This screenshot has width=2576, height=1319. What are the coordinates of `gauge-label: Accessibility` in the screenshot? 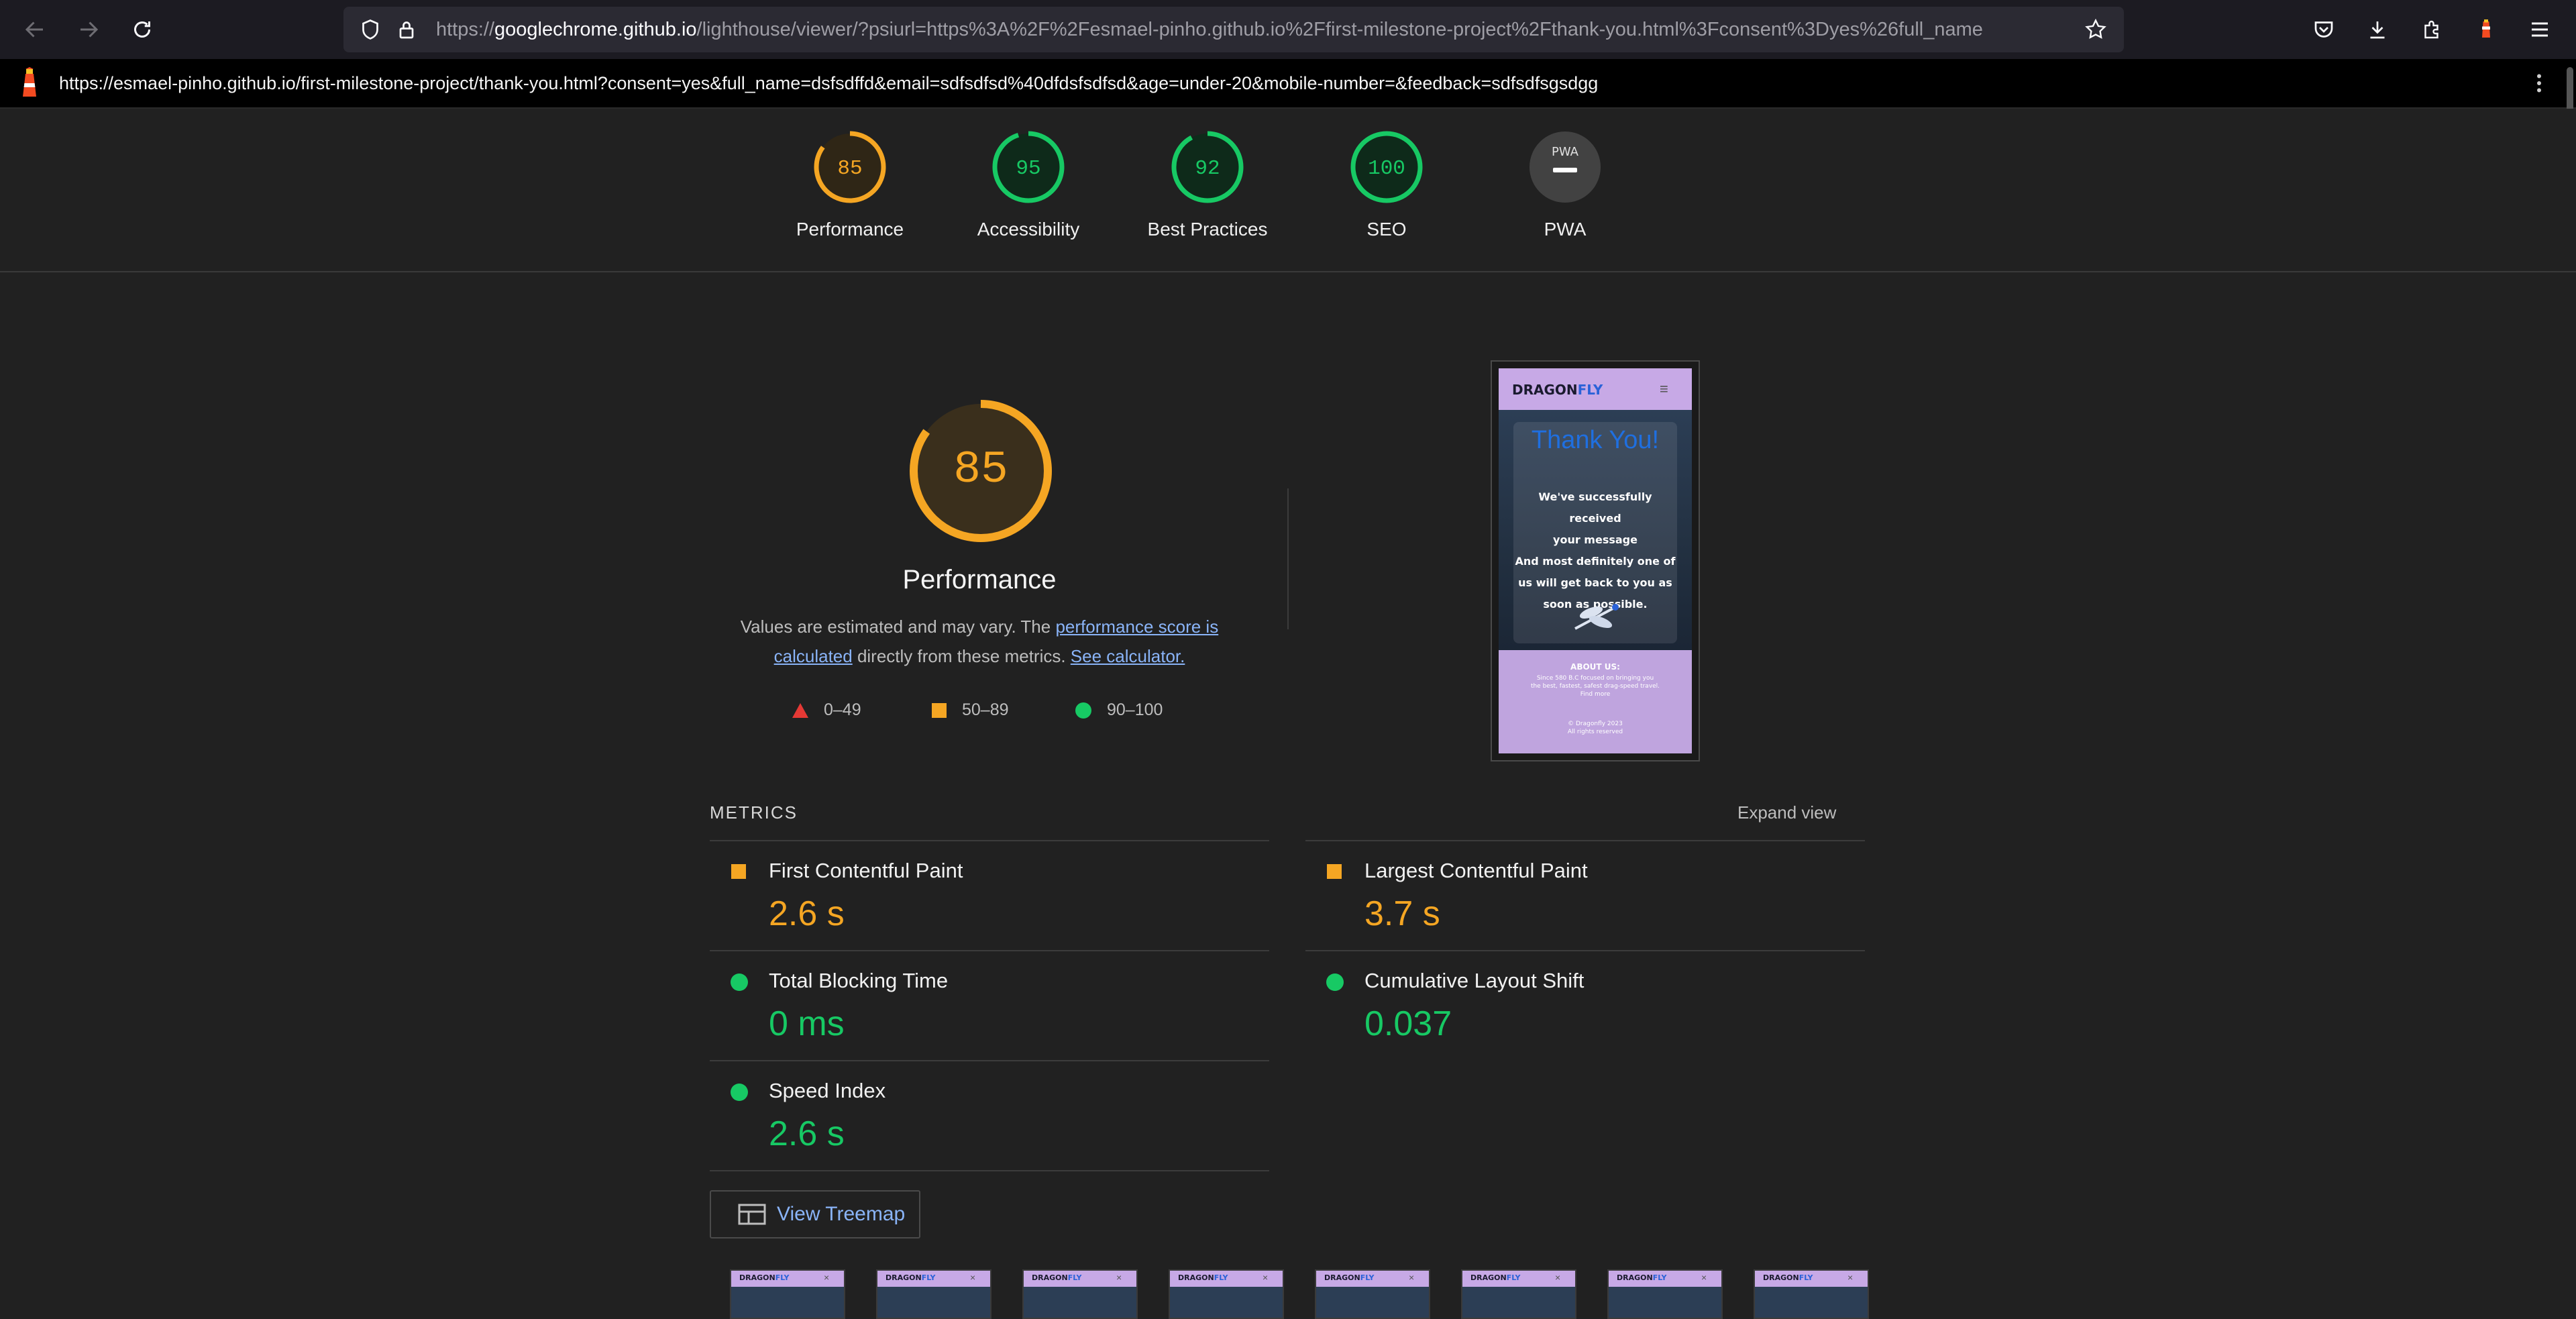 It's located at (1028, 229).